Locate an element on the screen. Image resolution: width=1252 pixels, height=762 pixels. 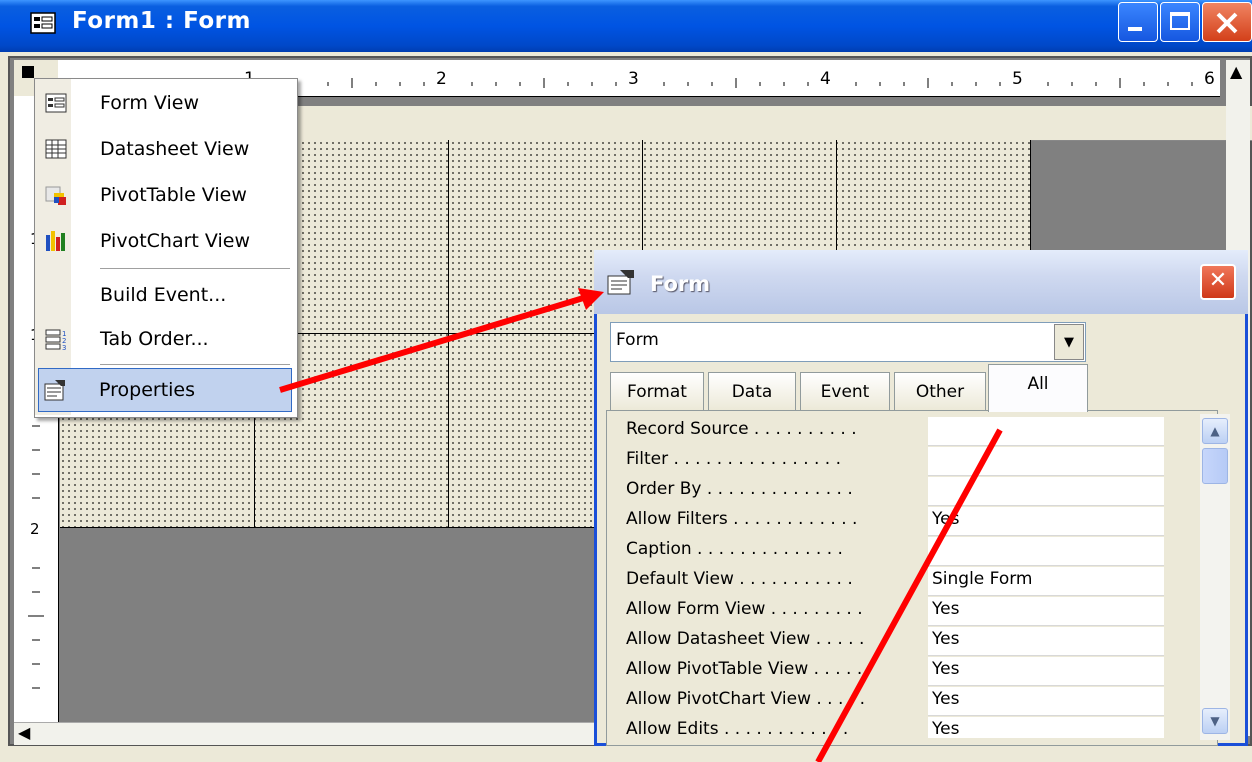
form-icon is located at coordinates (43, 23).